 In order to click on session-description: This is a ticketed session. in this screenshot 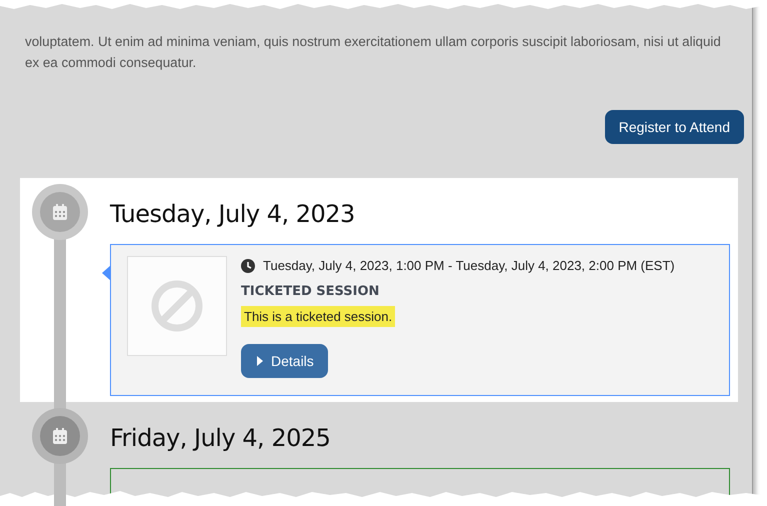, I will do `click(318, 316)`.